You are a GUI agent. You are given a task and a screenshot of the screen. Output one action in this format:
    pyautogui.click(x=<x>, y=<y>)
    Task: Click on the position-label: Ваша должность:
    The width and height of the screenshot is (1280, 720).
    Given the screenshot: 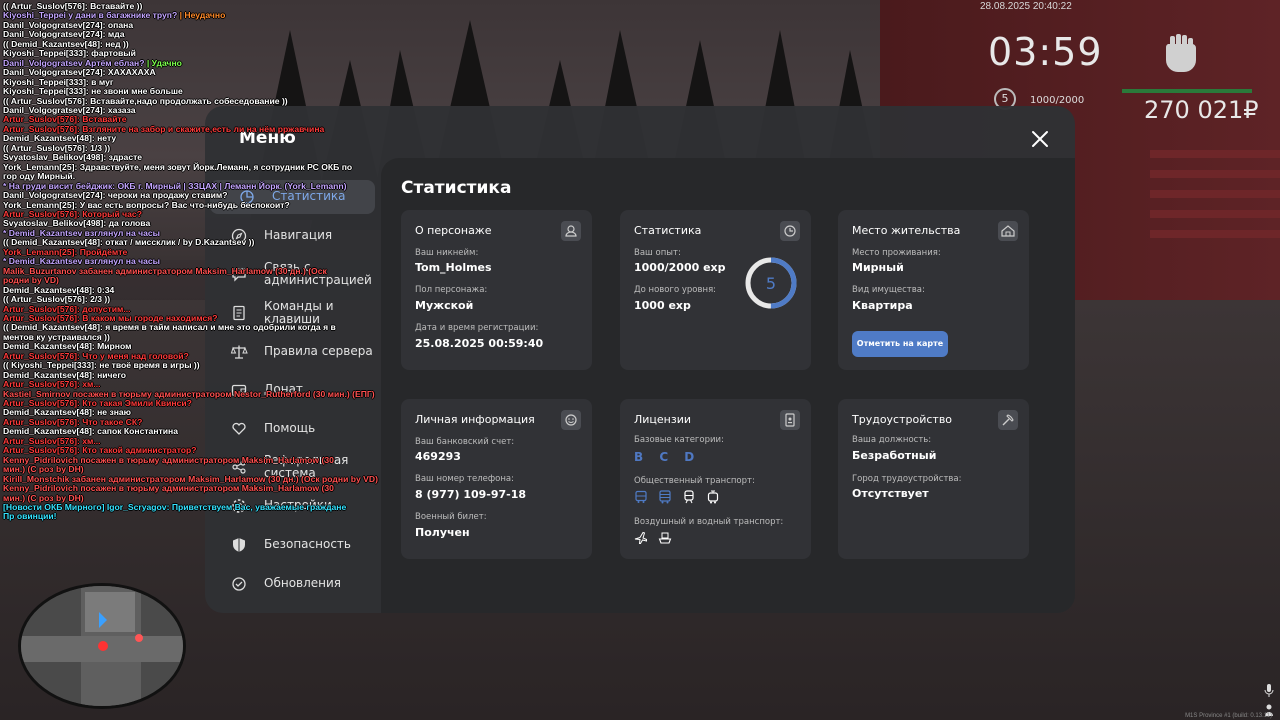 What is the action you would take?
    pyautogui.click(x=892, y=440)
    